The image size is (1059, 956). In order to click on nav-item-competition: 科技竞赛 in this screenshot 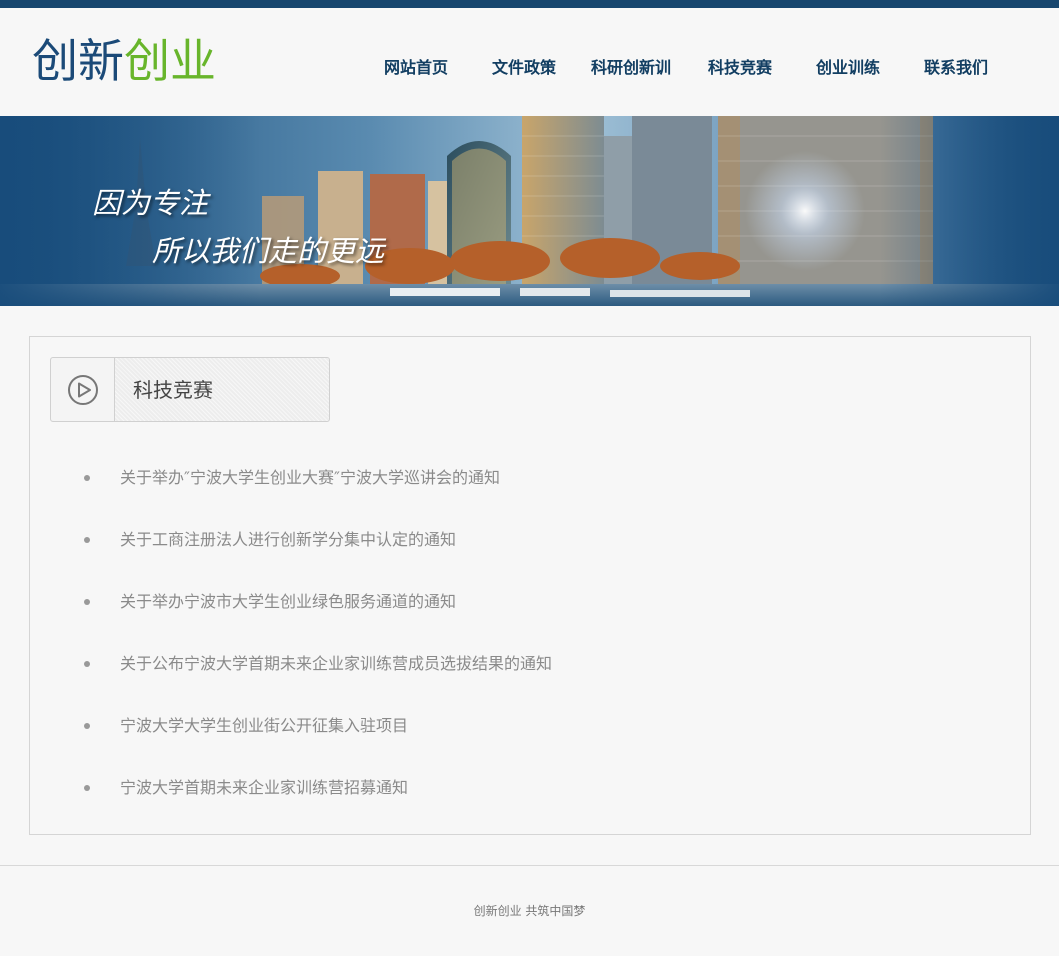, I will do `click(740, 68)`.